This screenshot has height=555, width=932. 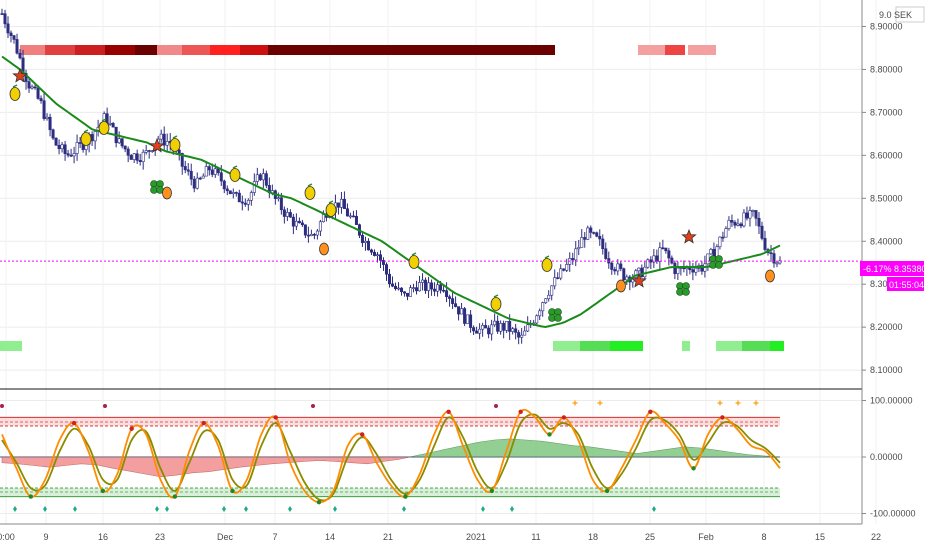 What do you see at coordinates (886, 155) in the screenshot?
I see `price-tick-label: 8.60000` at bounding box center [886, 155].